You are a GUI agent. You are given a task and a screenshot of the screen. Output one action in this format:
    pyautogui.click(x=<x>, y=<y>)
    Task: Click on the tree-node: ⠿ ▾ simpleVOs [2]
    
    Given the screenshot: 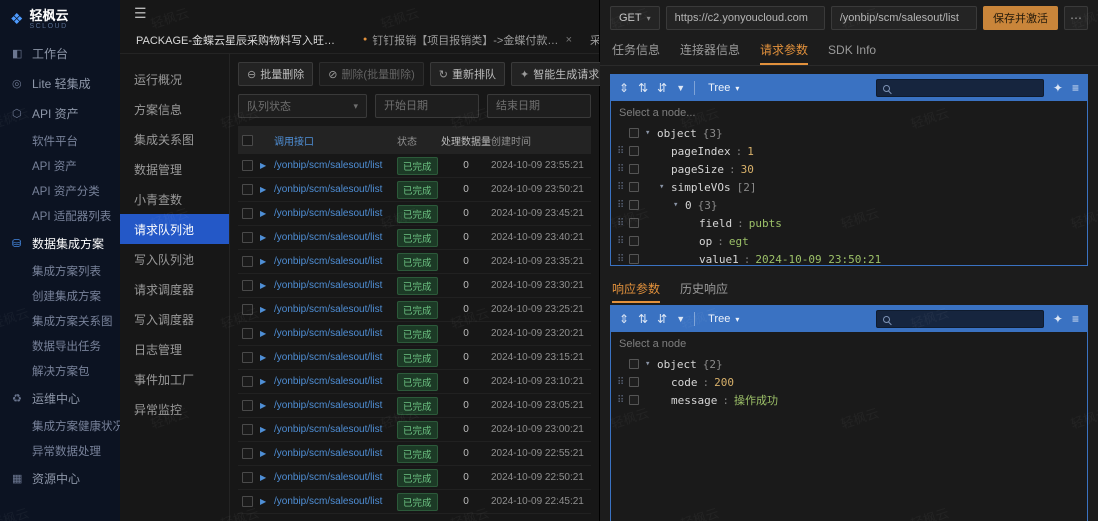 What is the action you would take?
    pyautogui.click(x=849, y=187)
    